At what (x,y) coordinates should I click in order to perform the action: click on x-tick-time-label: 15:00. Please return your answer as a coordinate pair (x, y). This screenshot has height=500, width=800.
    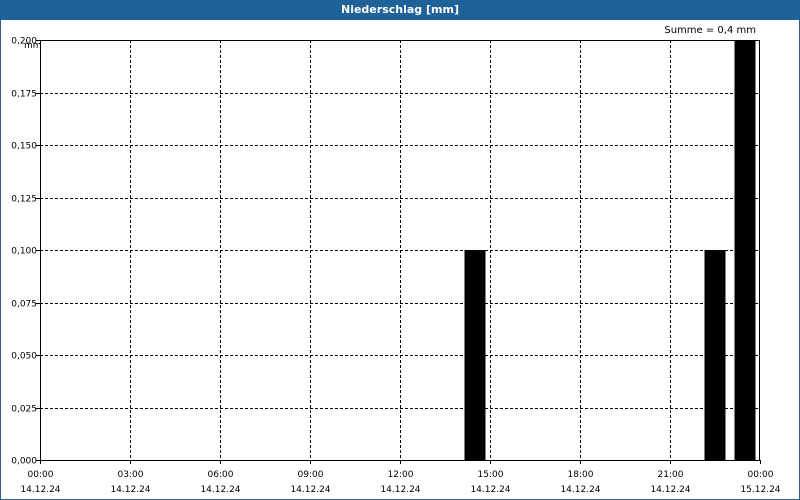
    Looking at the image, I should click on (491, 475).